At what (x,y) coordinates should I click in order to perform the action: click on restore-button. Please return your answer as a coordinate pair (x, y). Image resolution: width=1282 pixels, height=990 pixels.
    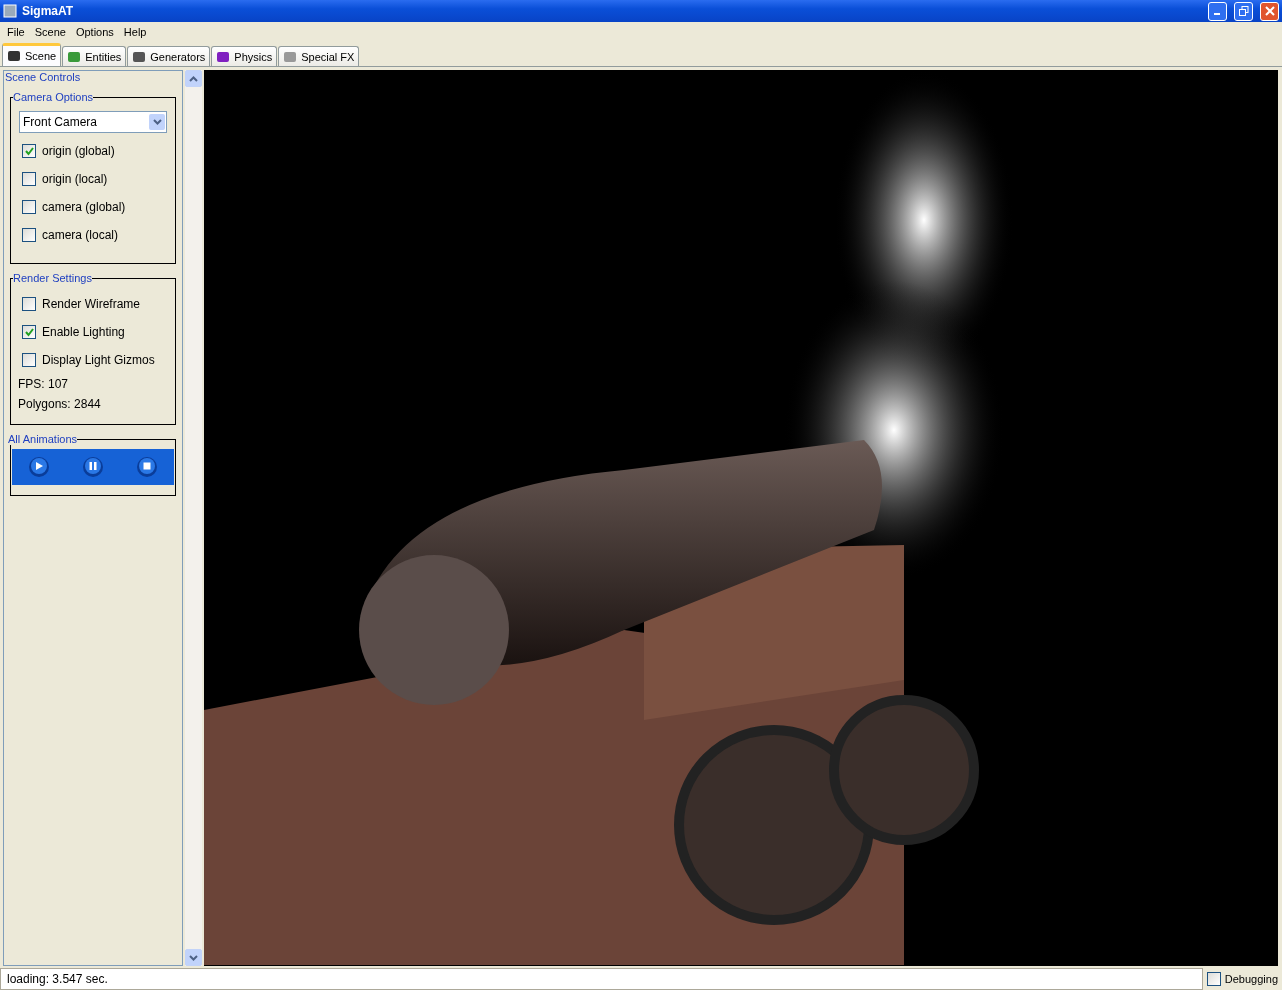
    Looking at the image, I should click on (1243, 11).